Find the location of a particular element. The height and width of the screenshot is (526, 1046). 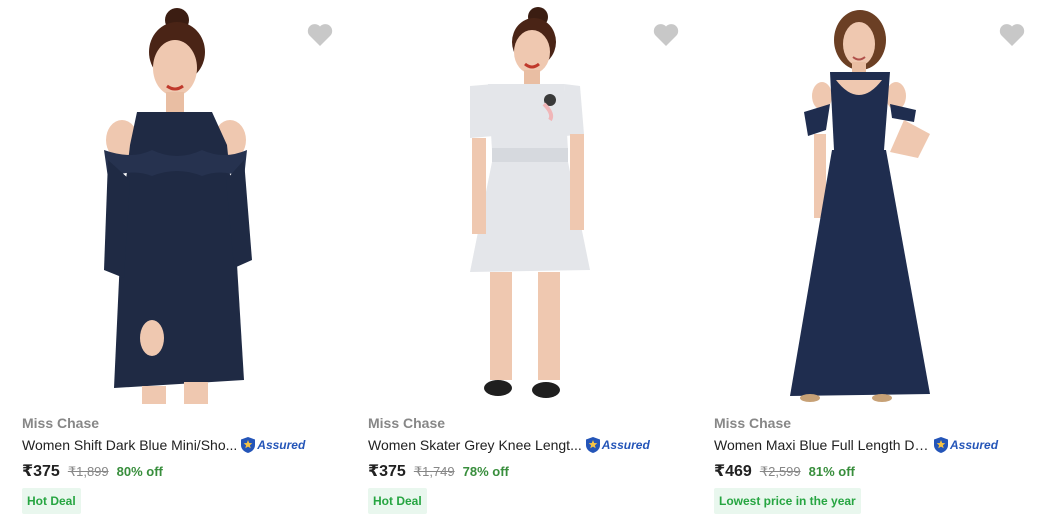

model-shift-dress-illustration is located at coordinates (178, 206).